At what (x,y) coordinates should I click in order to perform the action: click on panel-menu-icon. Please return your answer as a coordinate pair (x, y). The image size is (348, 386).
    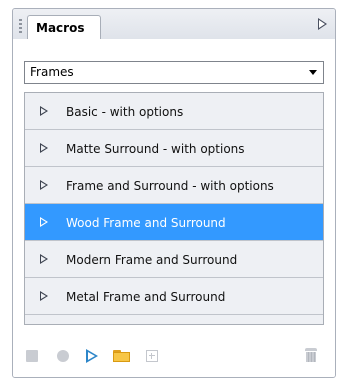
    Looking at the image, I should click on (322, 24).